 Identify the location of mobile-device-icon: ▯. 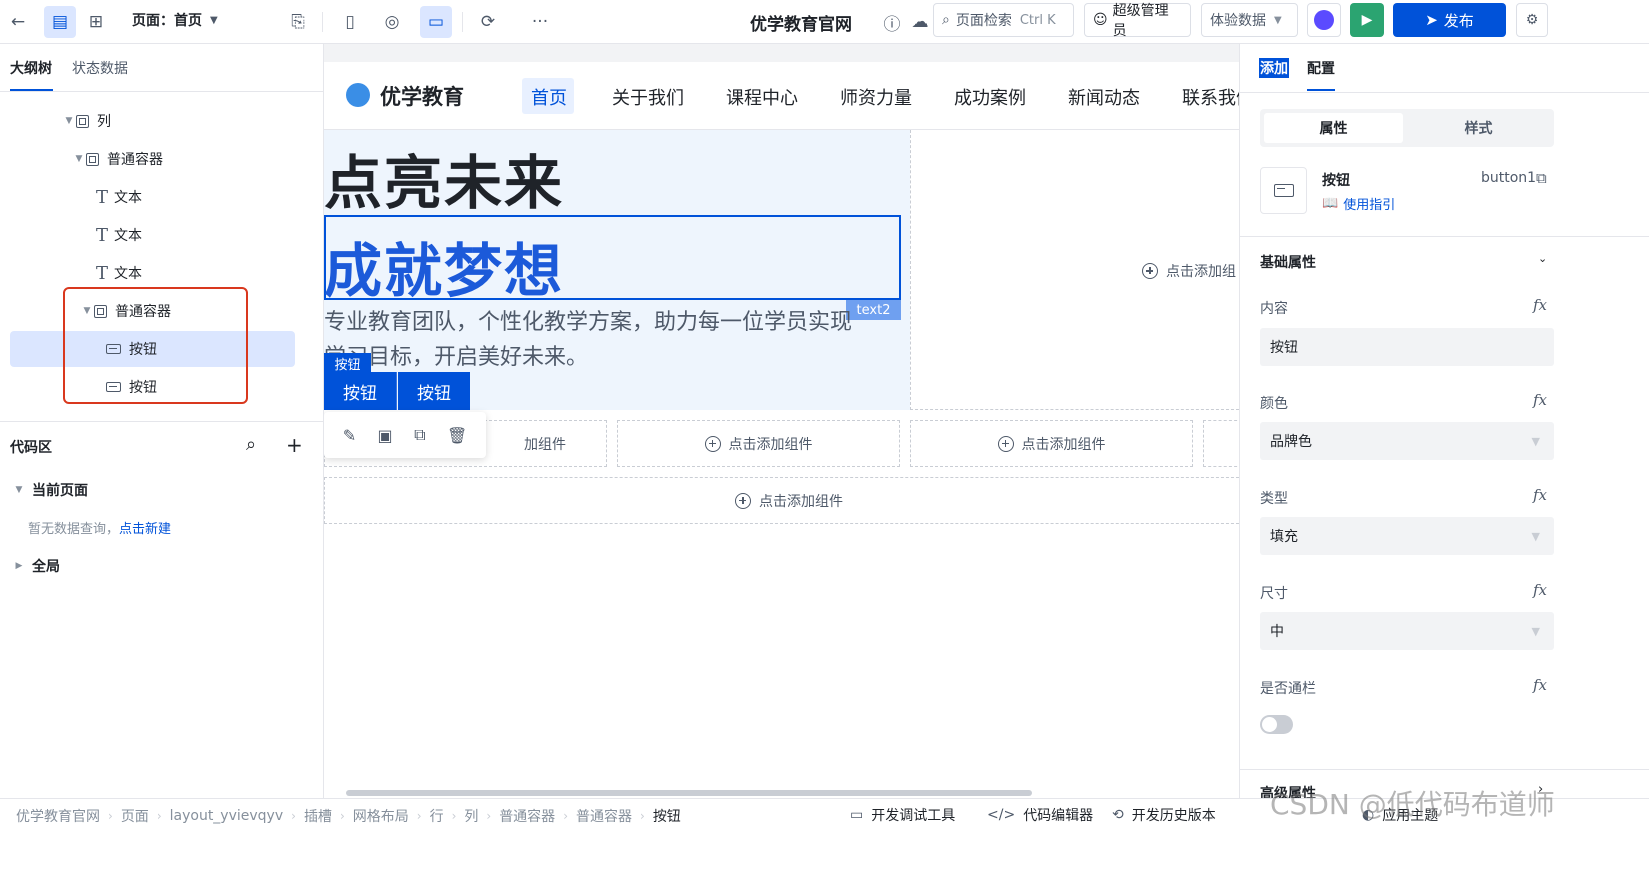
(350, 22).